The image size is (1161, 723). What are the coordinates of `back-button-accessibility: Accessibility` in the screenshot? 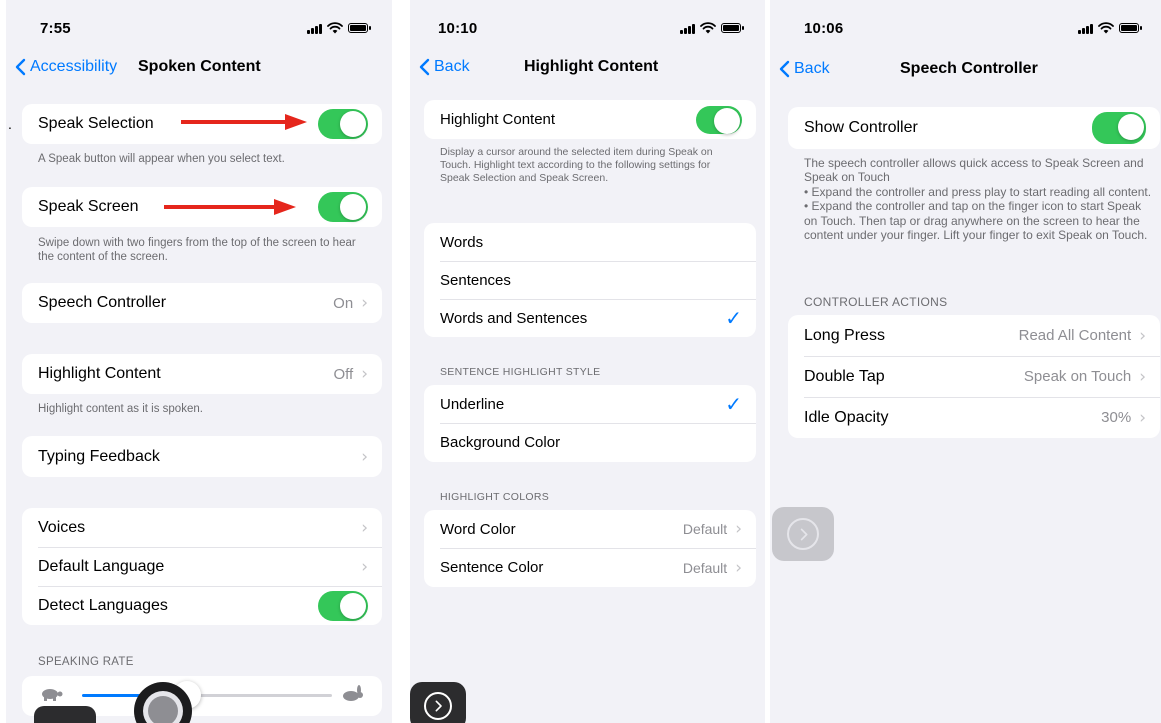 It's located at (65, 67).